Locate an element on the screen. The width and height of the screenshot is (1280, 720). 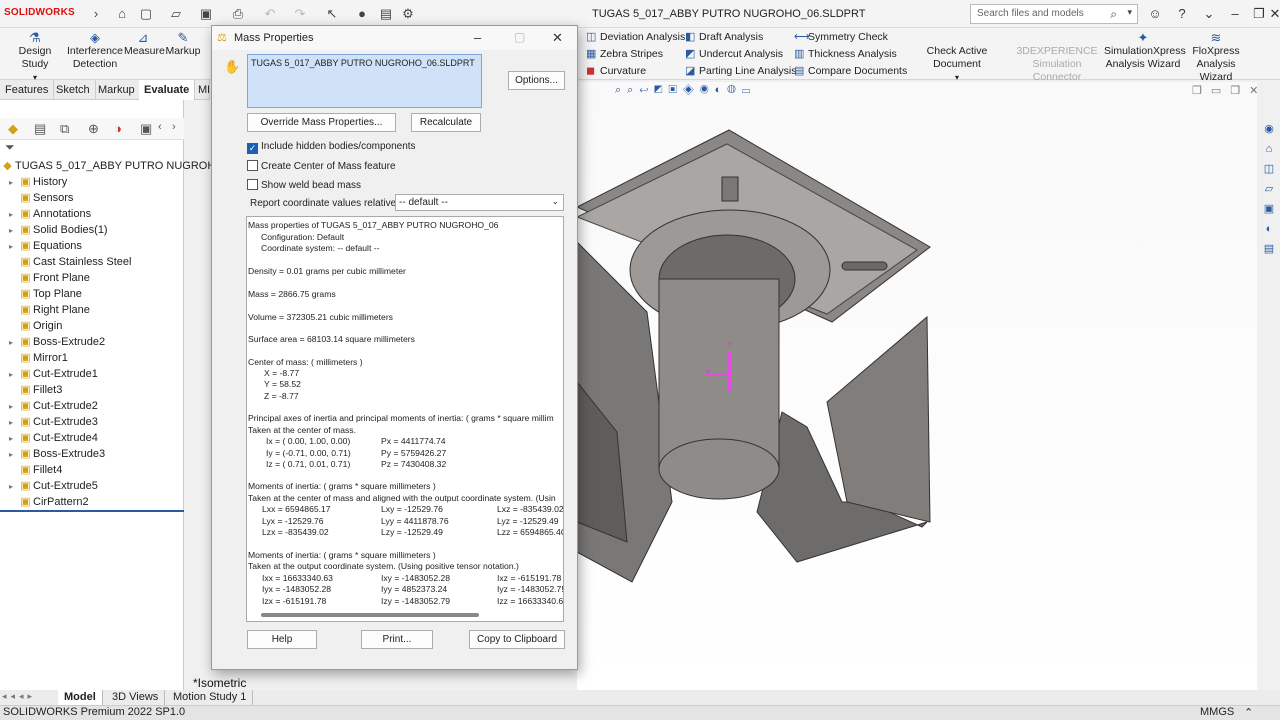
parting-line-analysis-button: ◪ Parting Line Analysis is located at coordinates (740, 71).